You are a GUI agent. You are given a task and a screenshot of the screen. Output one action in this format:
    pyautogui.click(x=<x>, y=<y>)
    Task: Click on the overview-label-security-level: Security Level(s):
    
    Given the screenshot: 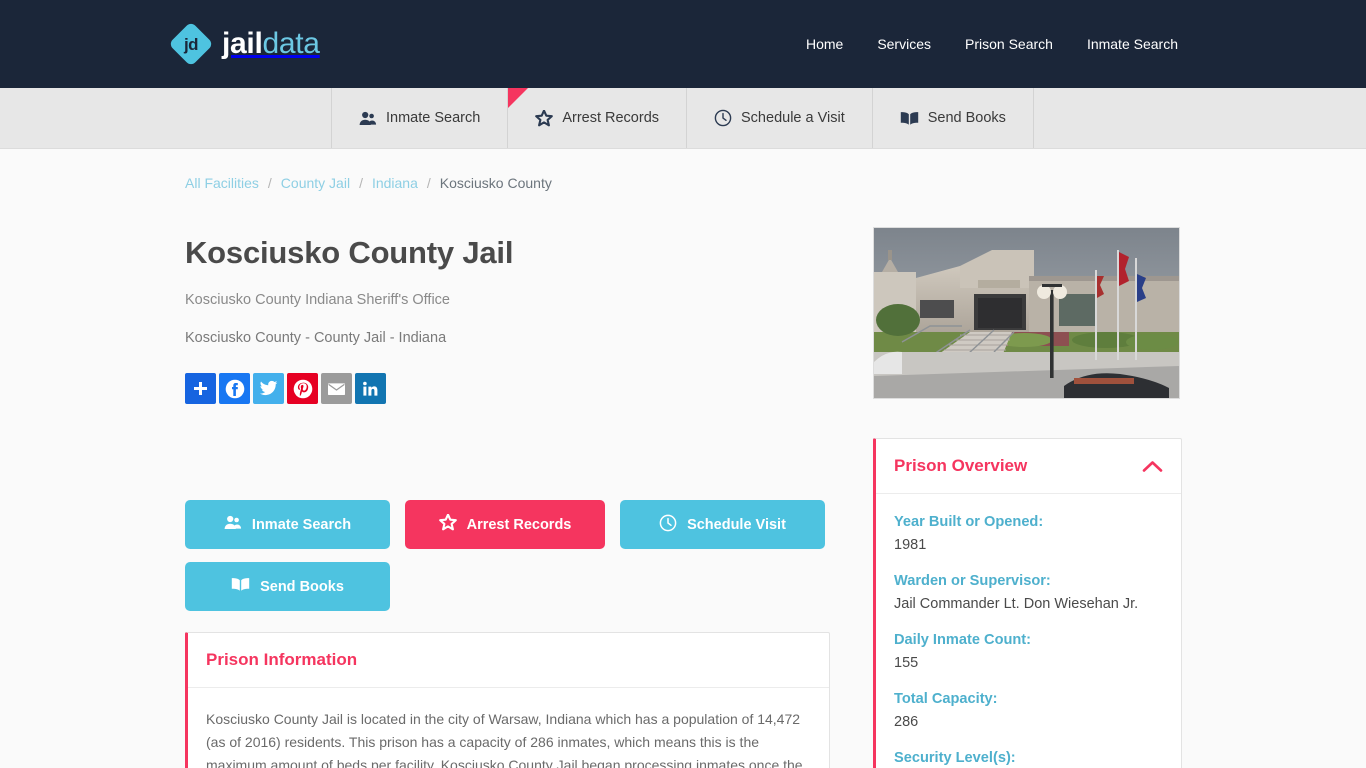 What is the action you would take?
    pyautogui.click(x=955, y=758)
    